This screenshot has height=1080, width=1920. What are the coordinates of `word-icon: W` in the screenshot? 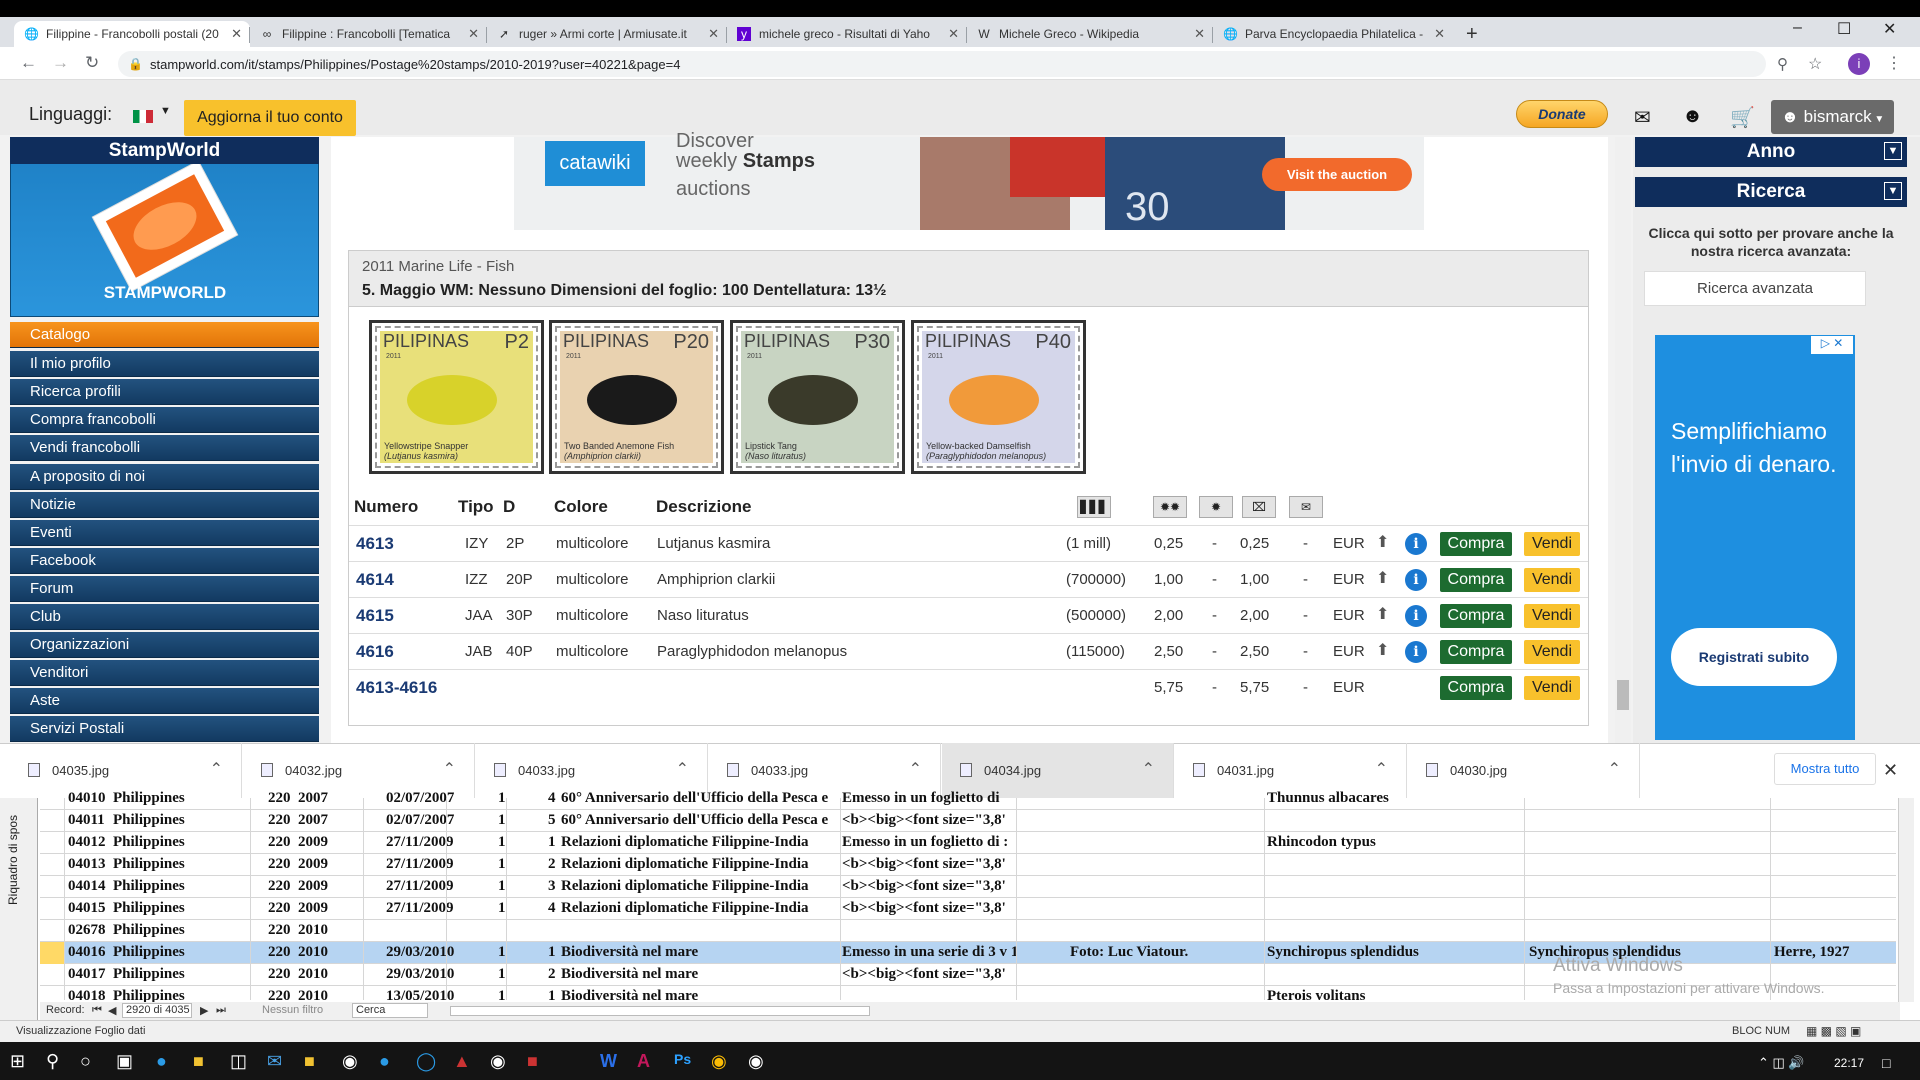 It's located at (608, 1061).